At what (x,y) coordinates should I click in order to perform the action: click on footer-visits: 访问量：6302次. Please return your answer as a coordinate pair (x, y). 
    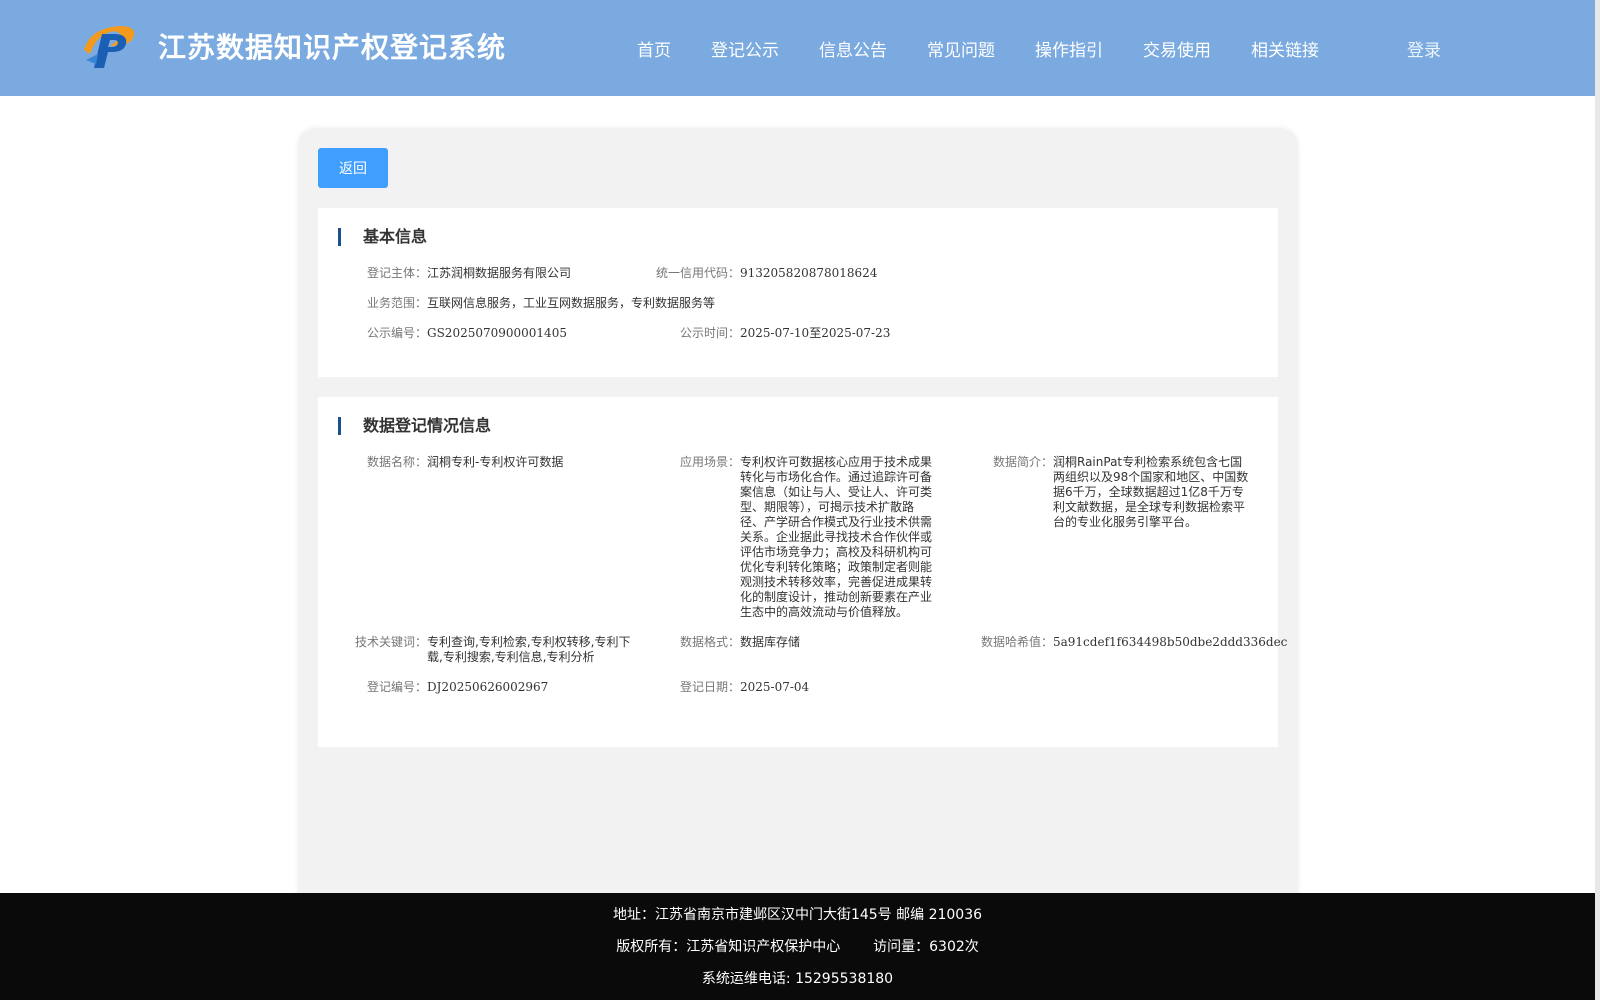
    Looking at the image, I should click on (926, 947).